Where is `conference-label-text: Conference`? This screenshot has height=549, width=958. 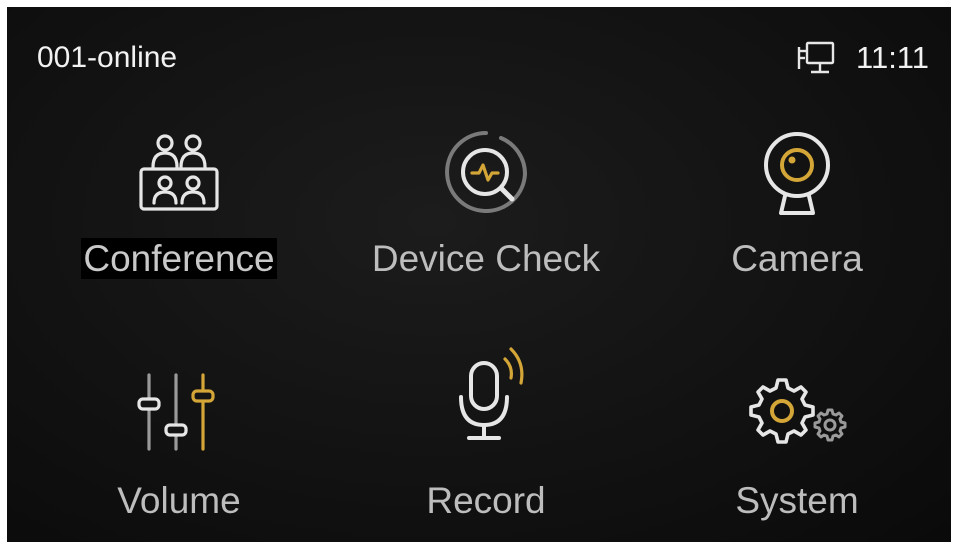 conference-label-text: Conference is located at coordinates (179, 258).